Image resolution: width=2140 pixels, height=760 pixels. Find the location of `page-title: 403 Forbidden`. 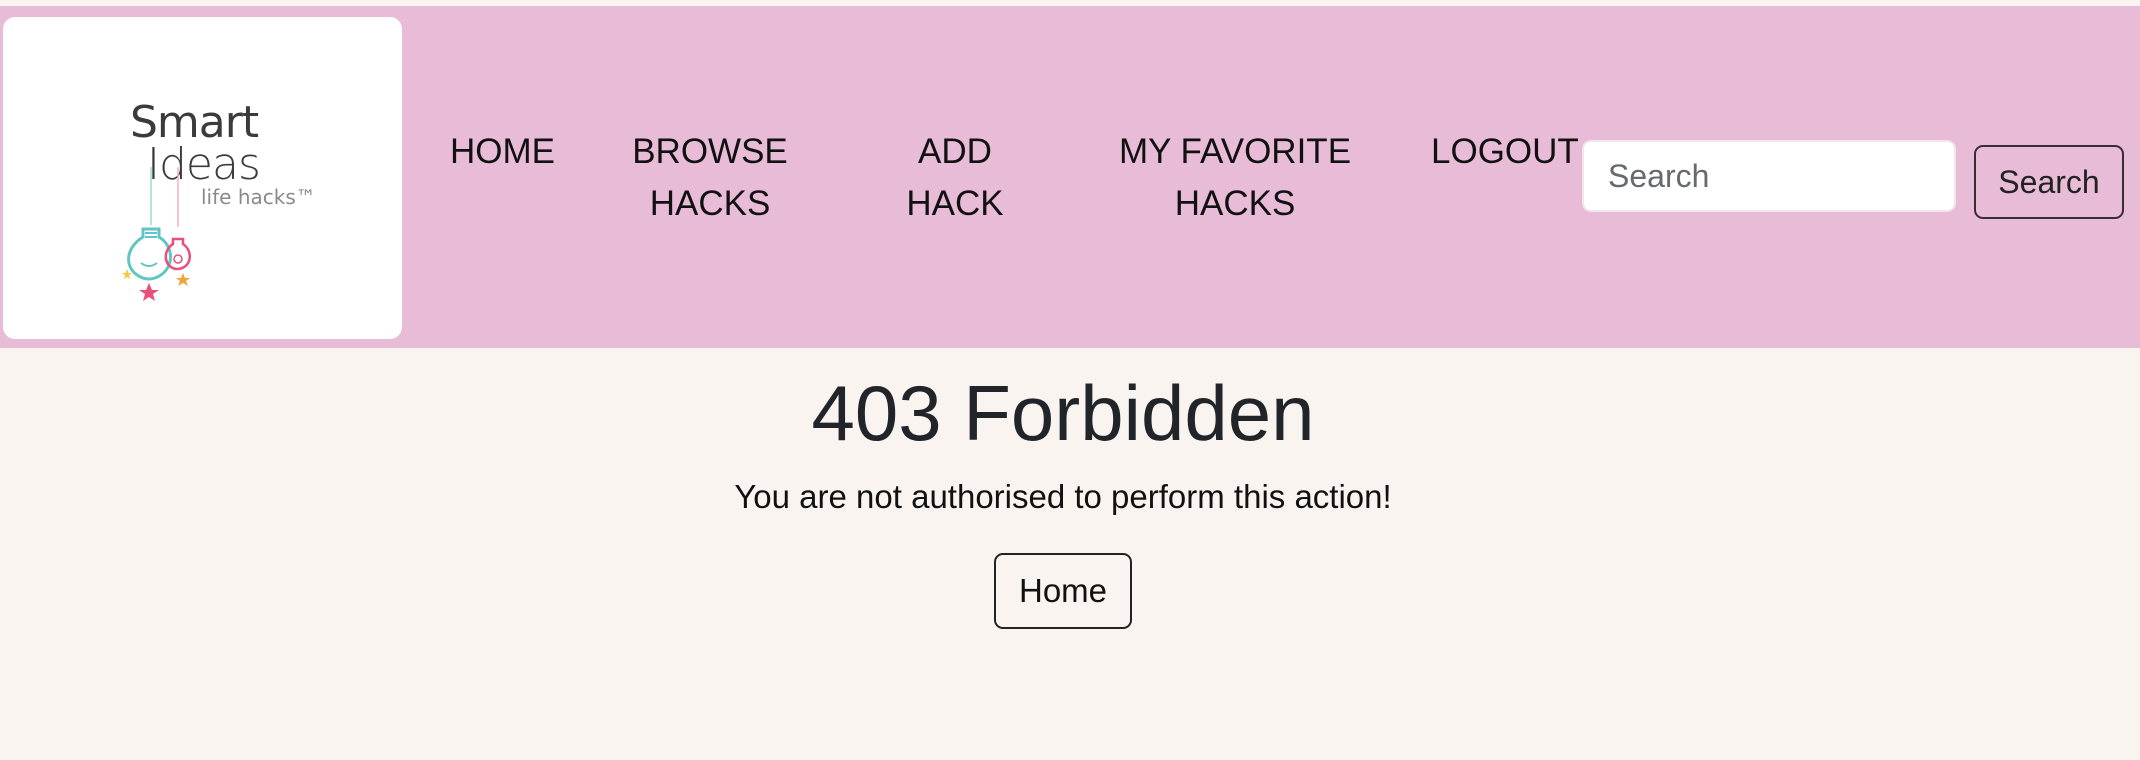

page-title: 403 Forbidden is located at coordinates (1063, 413).